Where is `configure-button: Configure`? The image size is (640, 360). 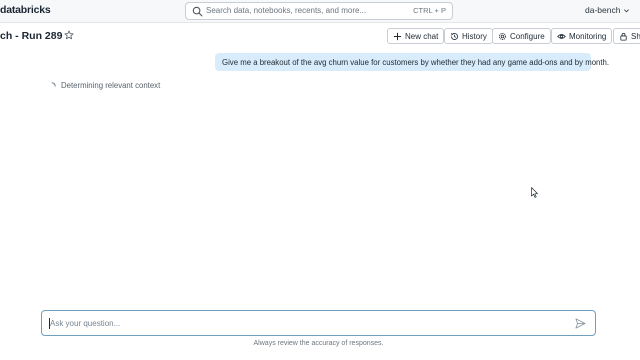 configure-button: Configure is located at coordinates (521, 36).